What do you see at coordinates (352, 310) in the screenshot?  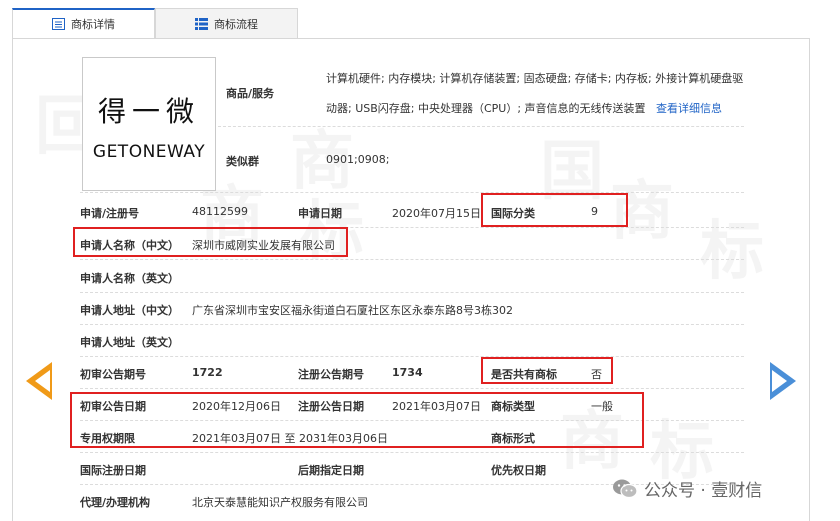 I see `address-cn-value: 广东省深圳市宝安区福永街道白石厦社区东区永泰东路8号3栋302` at bounding box center [352, 310].